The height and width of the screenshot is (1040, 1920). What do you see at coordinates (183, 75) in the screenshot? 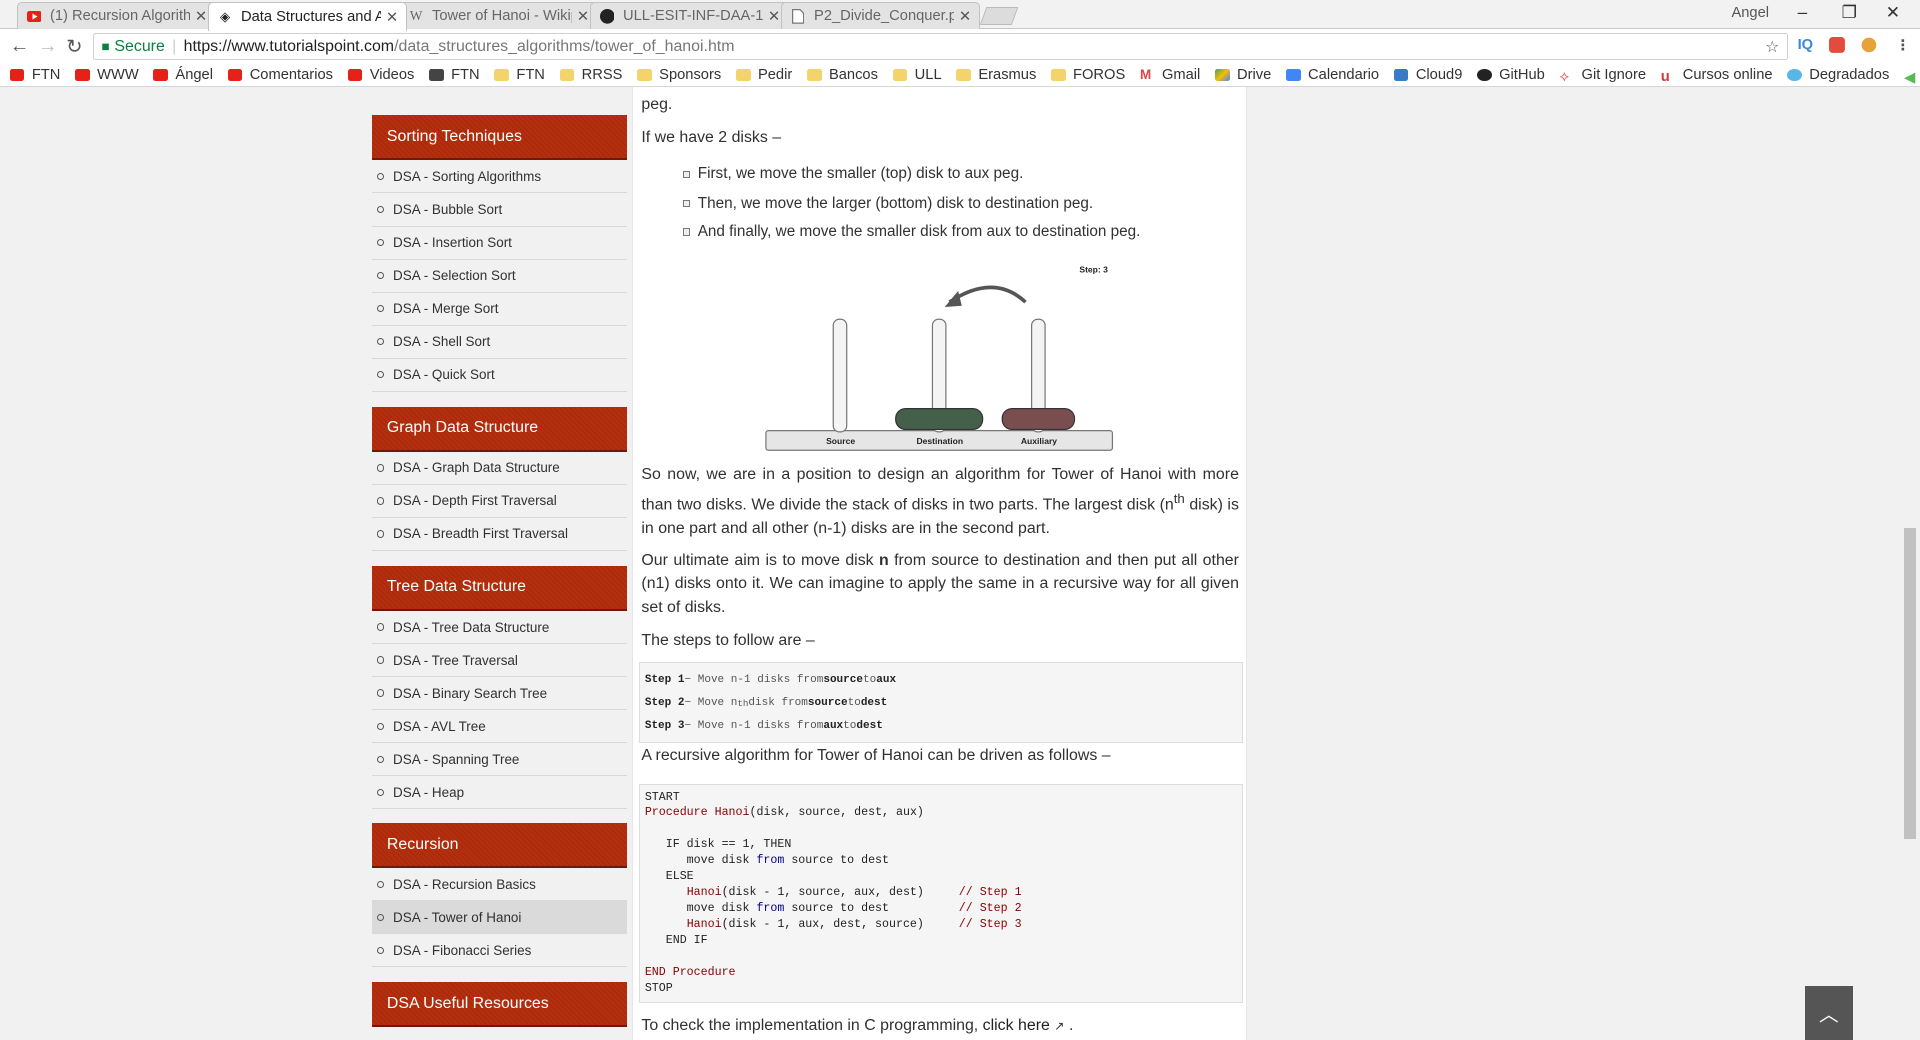
I see `bookmark-item: Ángel` at bounding box center [183, 75].